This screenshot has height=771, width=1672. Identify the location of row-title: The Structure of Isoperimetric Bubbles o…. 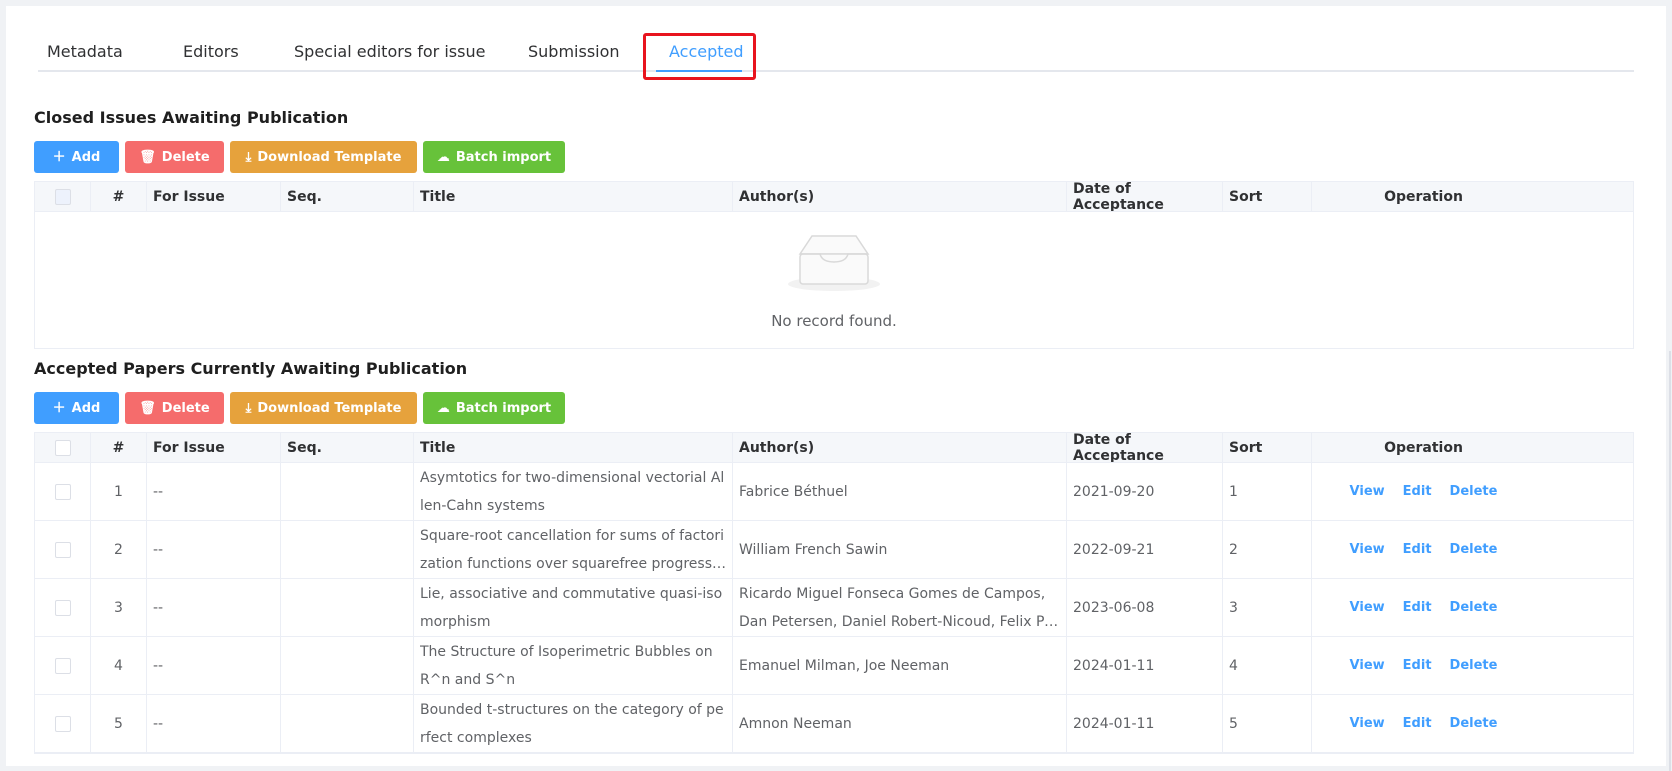
(573, 665).